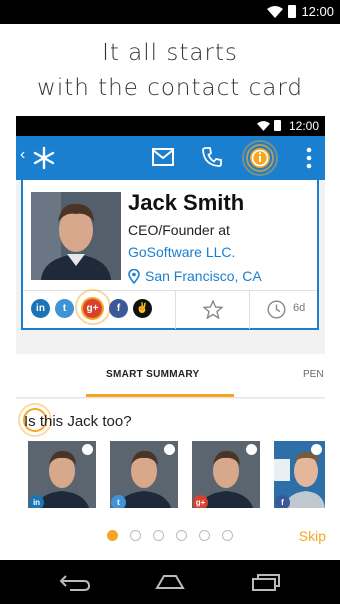  What do you see at coordinates (64, 308) in the screenshot?
I see `twitter-icon: t` at bounding box center [64, 308].